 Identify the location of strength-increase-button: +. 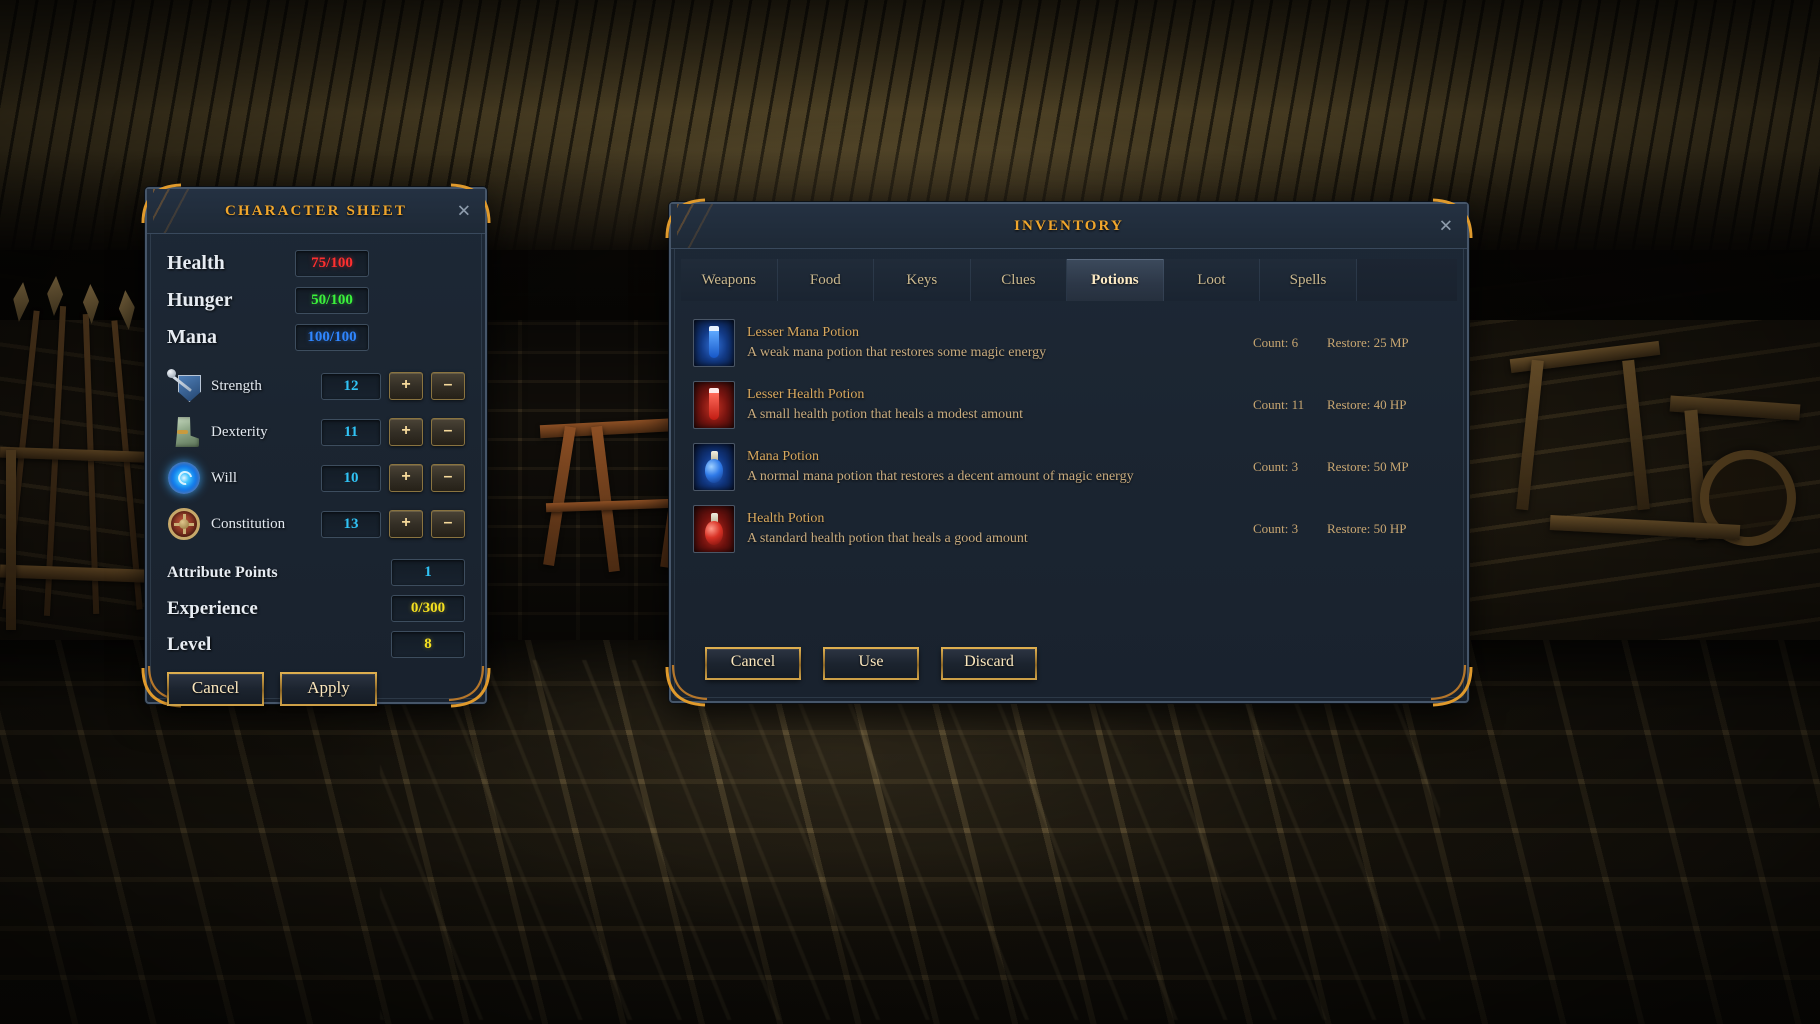
(406, 386).